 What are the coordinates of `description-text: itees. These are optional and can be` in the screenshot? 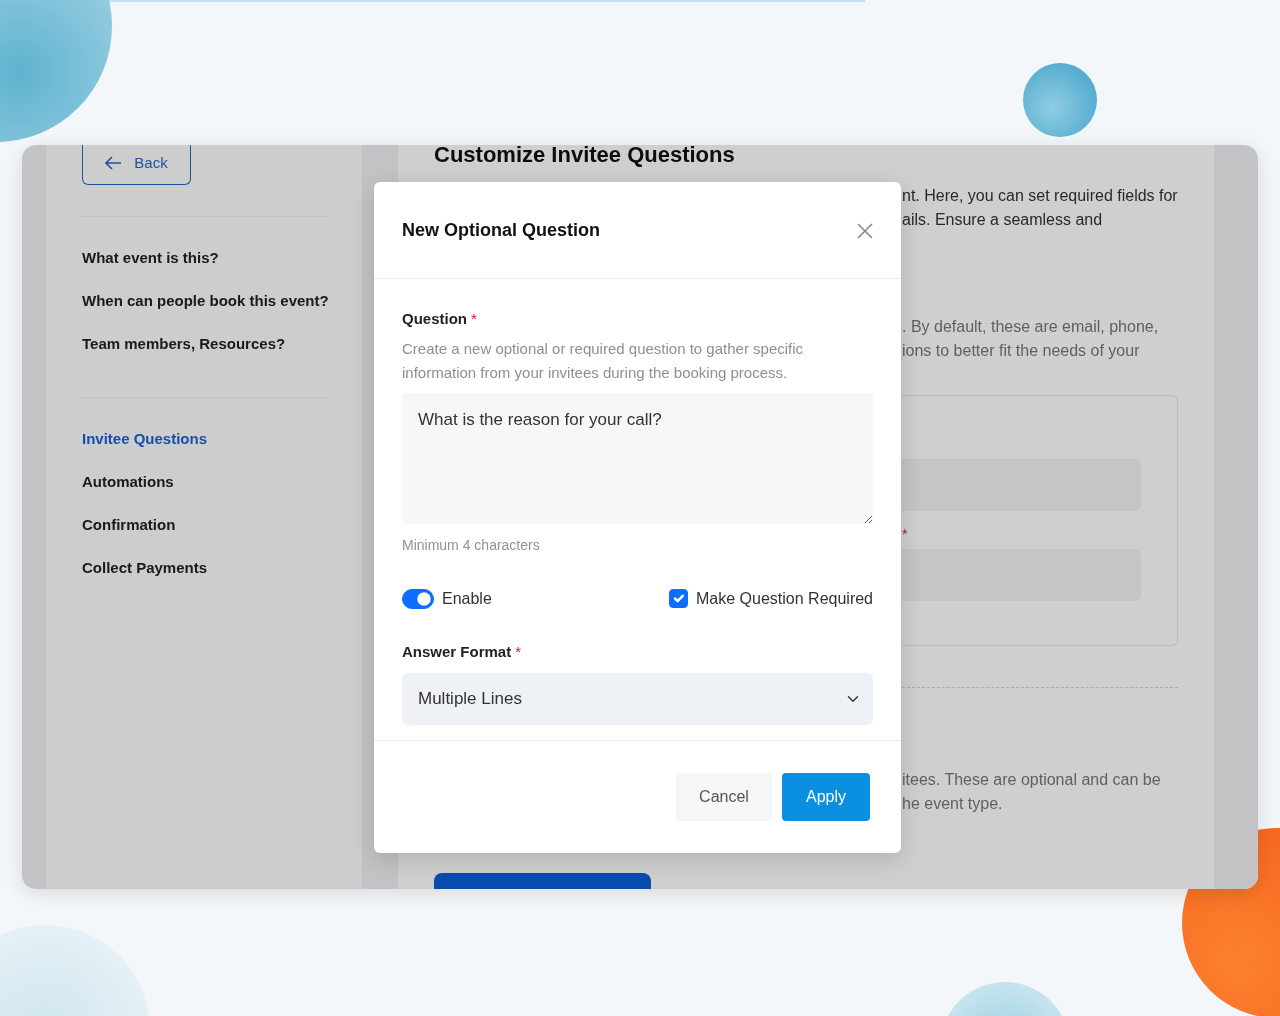 It's located at (1032, 780).